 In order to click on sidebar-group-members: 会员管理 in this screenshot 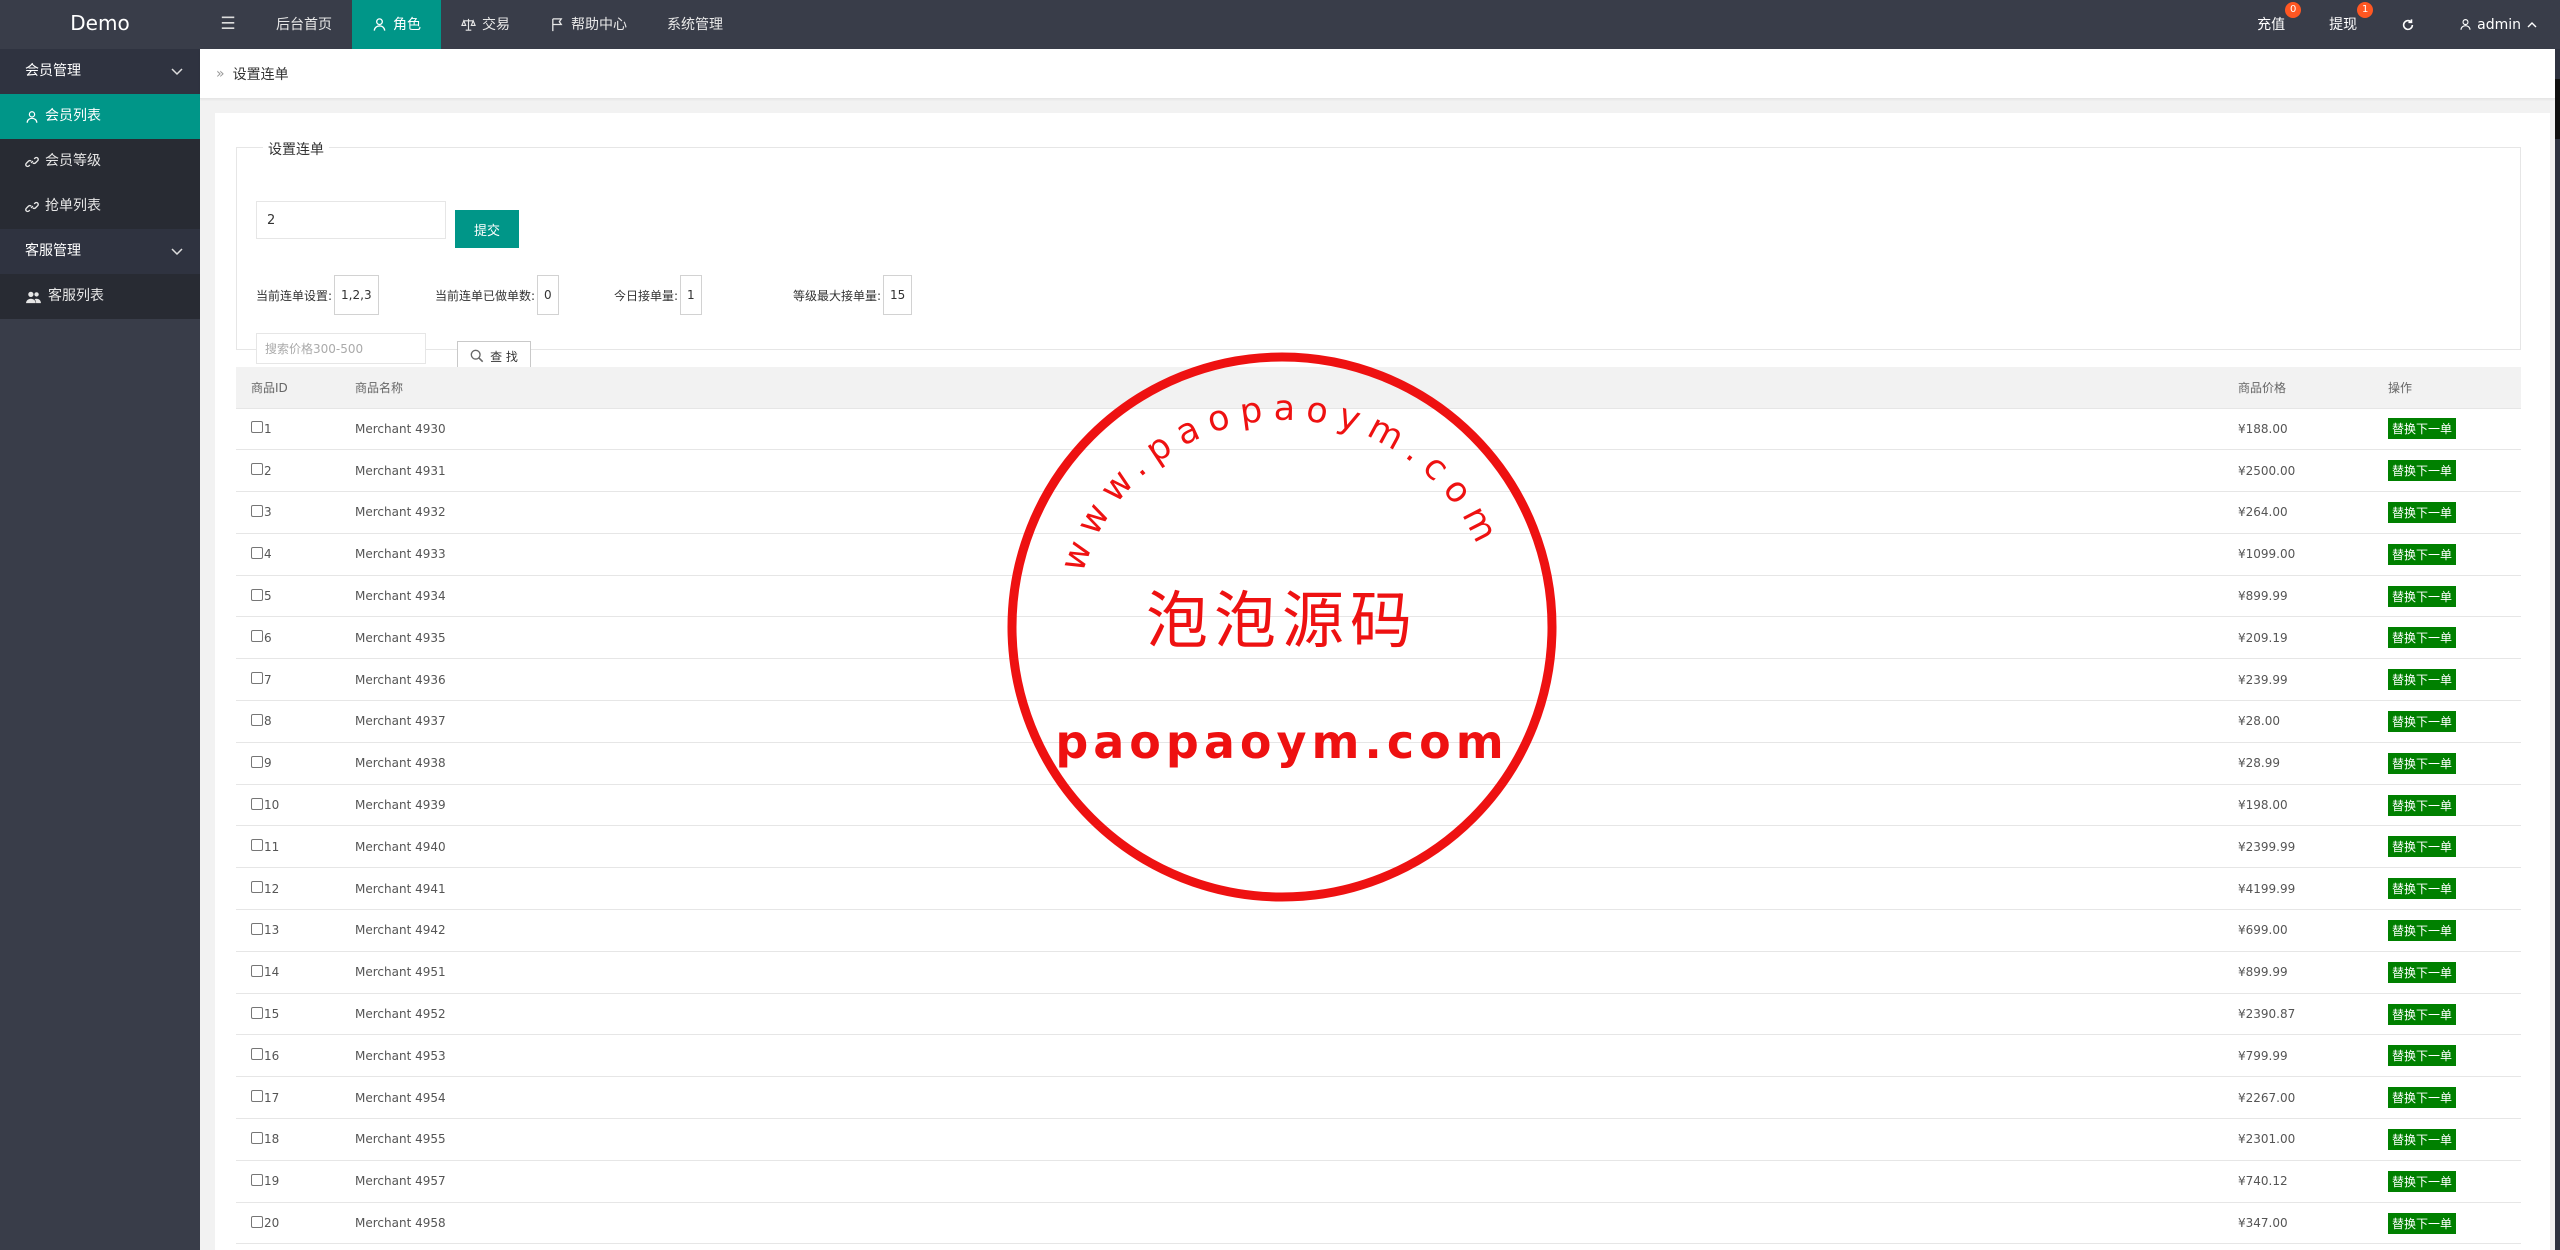, I will do `click(100, 71)`.